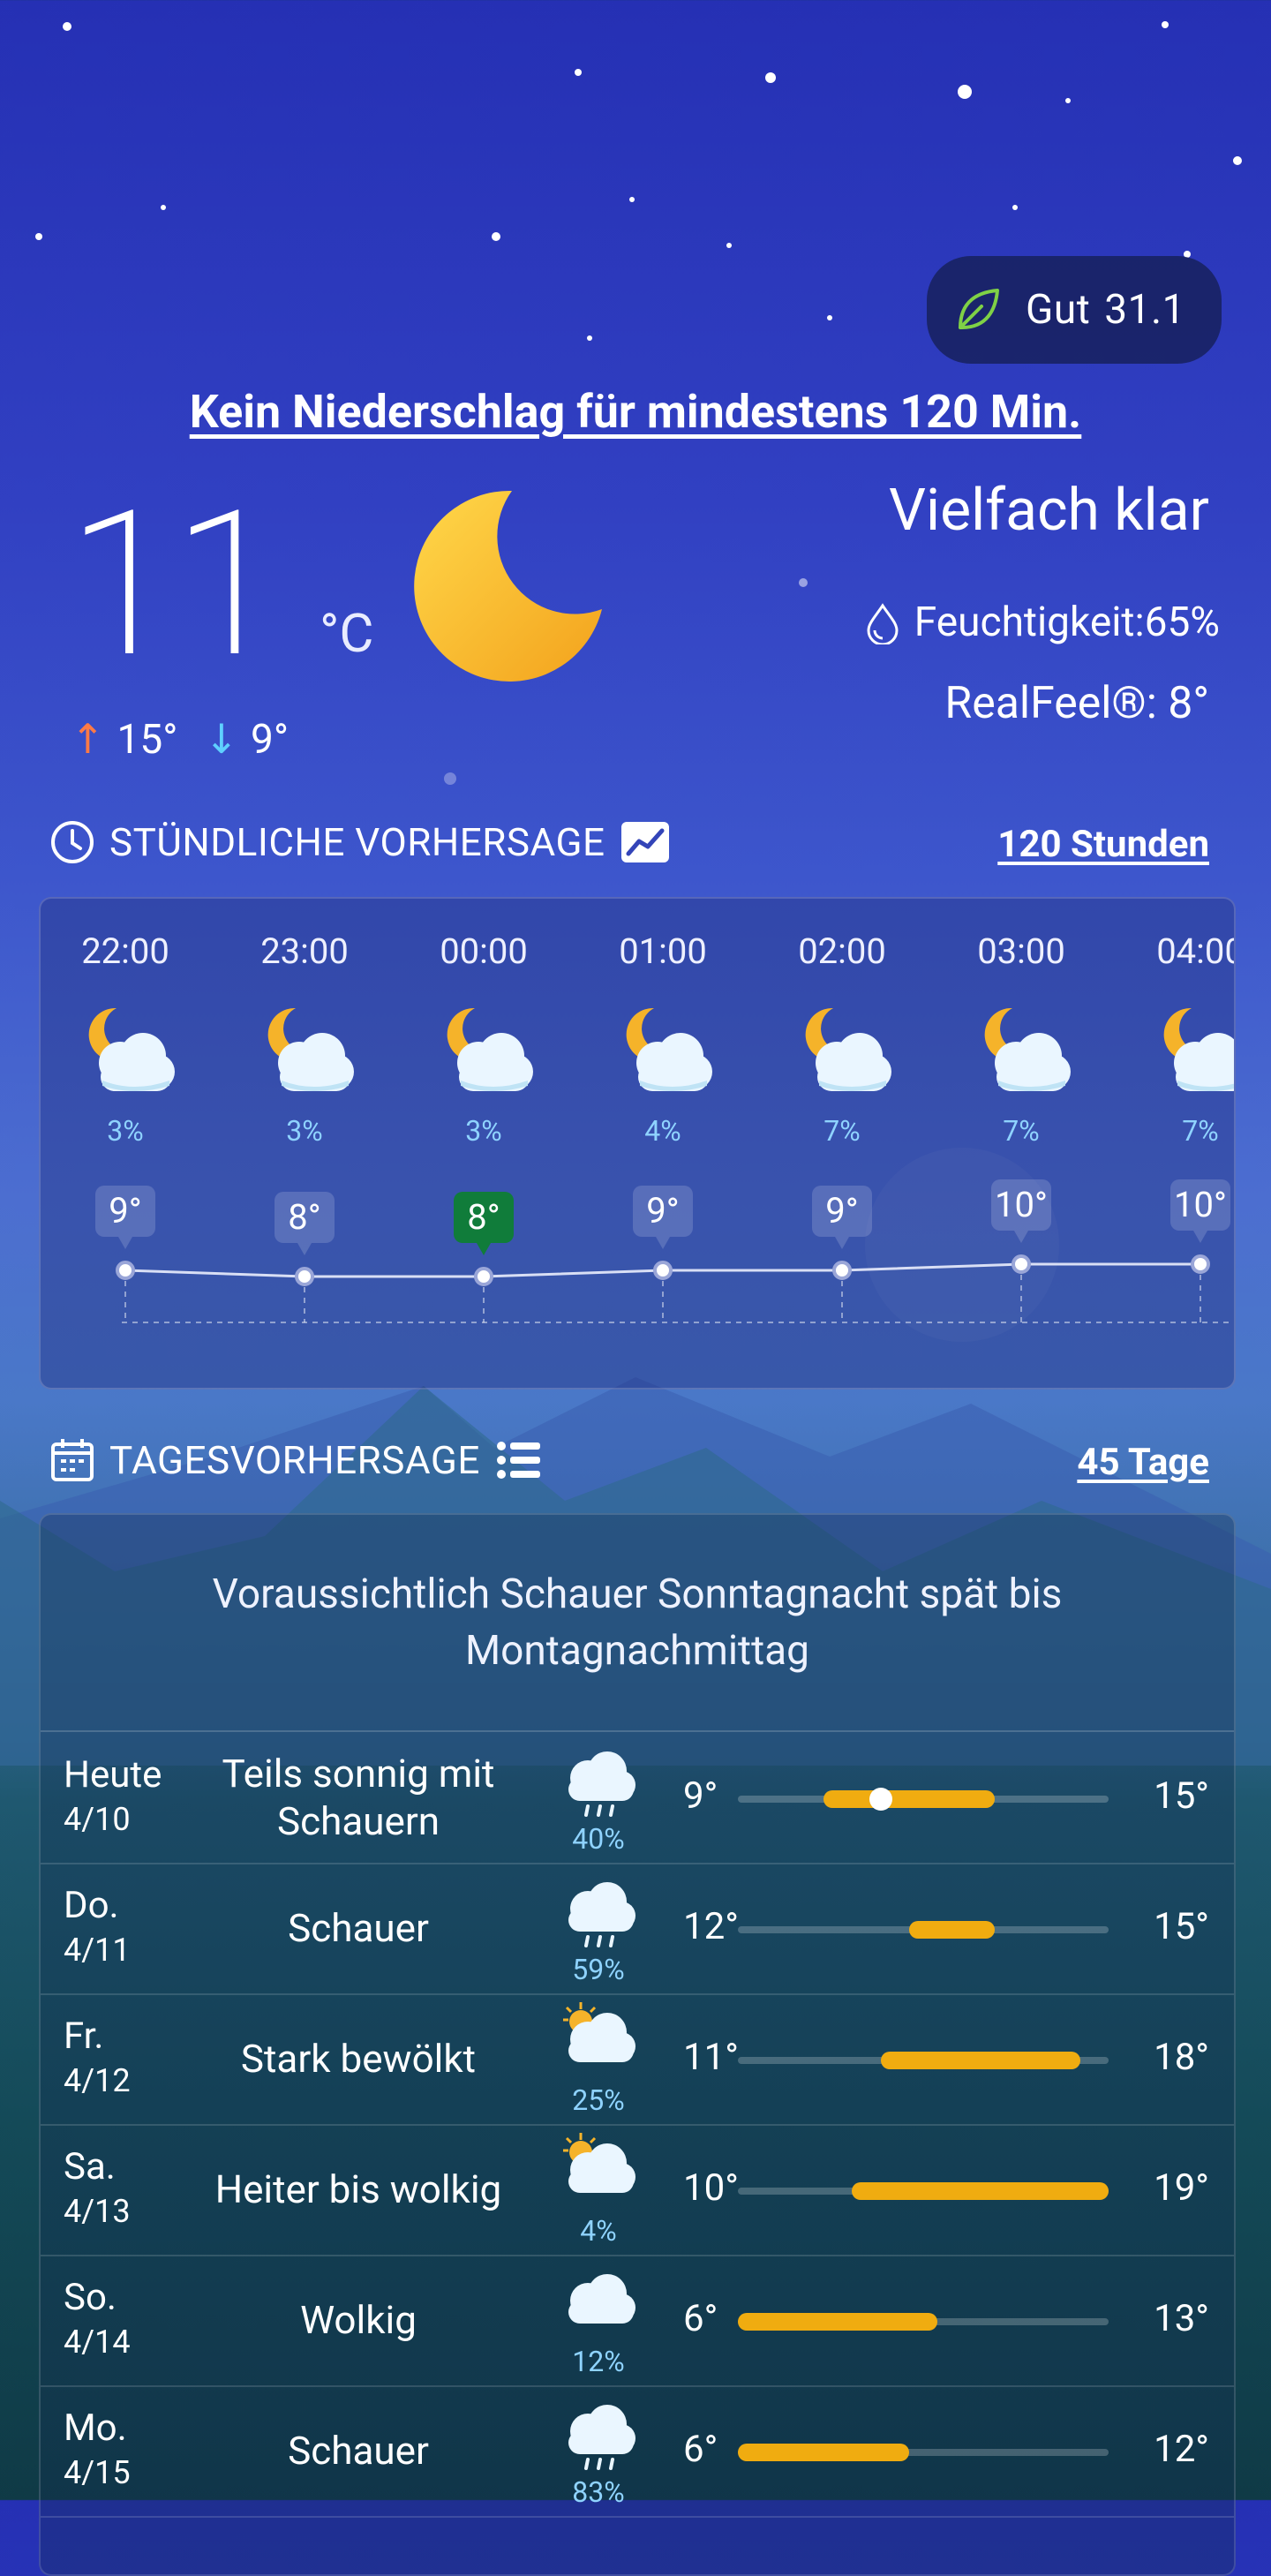 The height and width of the screenshot is (2576, 1271). I want to click on clock-icon, so click(72, 842).